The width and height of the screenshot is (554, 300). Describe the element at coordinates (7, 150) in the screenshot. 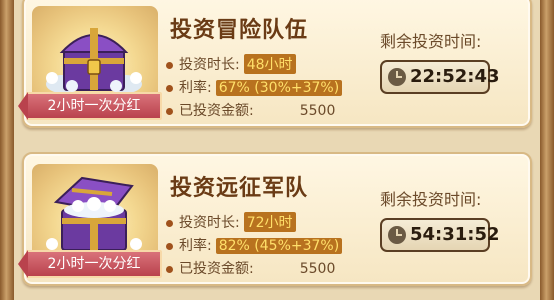

I see `frame-left-border` at that location.